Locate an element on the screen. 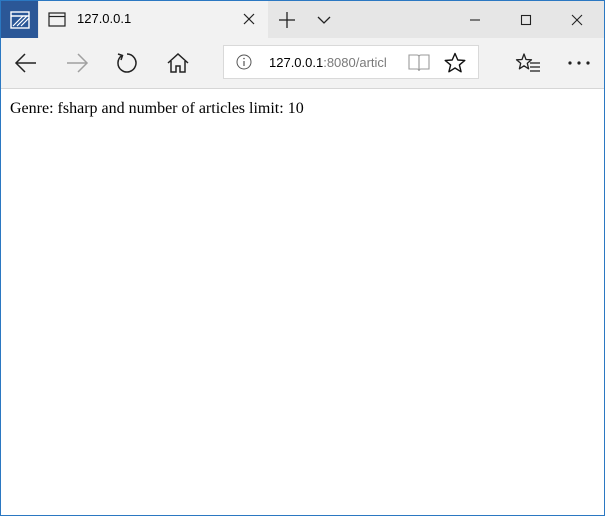  url-text: 127.0.0.1:8080/articl is located at coordinates (334, 63).